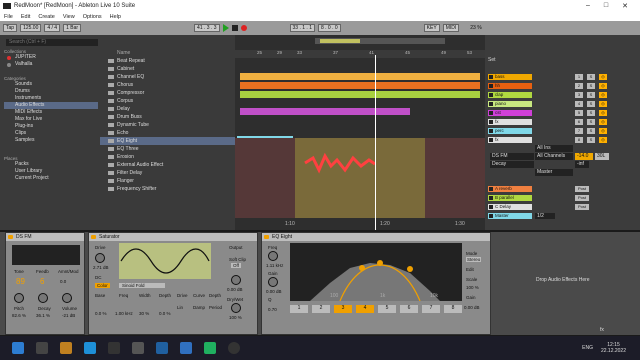 This screenshot has height=360, width=640. Describe the element at coordinates (92, 17) in the screenshot. I see `menu-options: Options` at that location.